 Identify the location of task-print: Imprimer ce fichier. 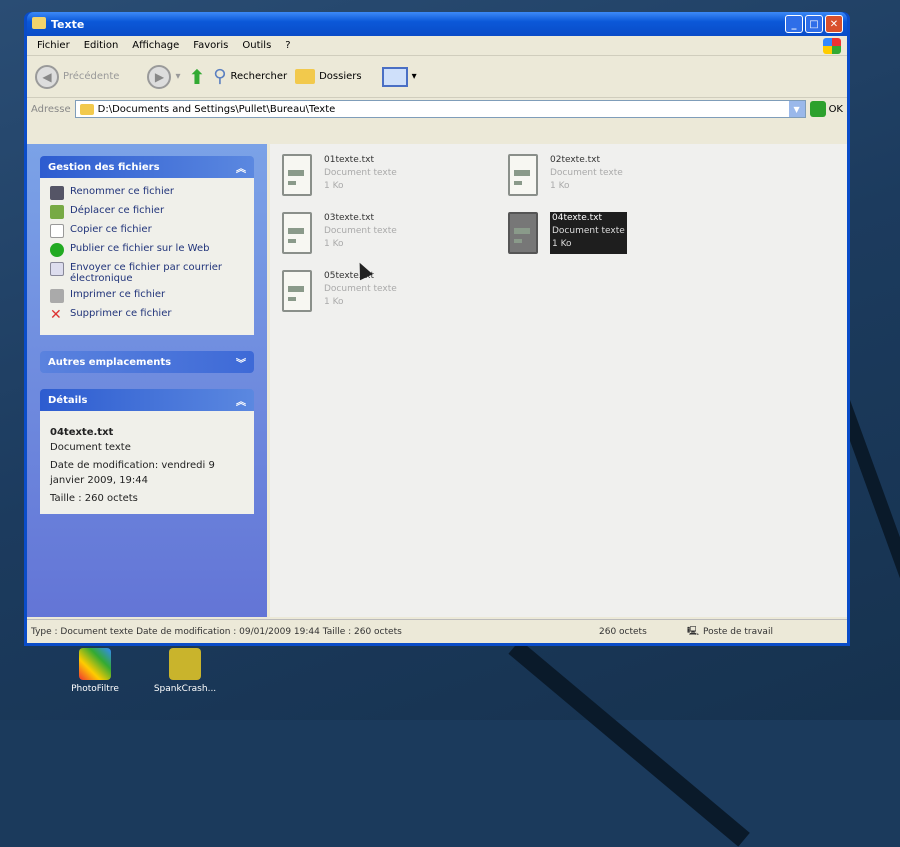
(147, 296).